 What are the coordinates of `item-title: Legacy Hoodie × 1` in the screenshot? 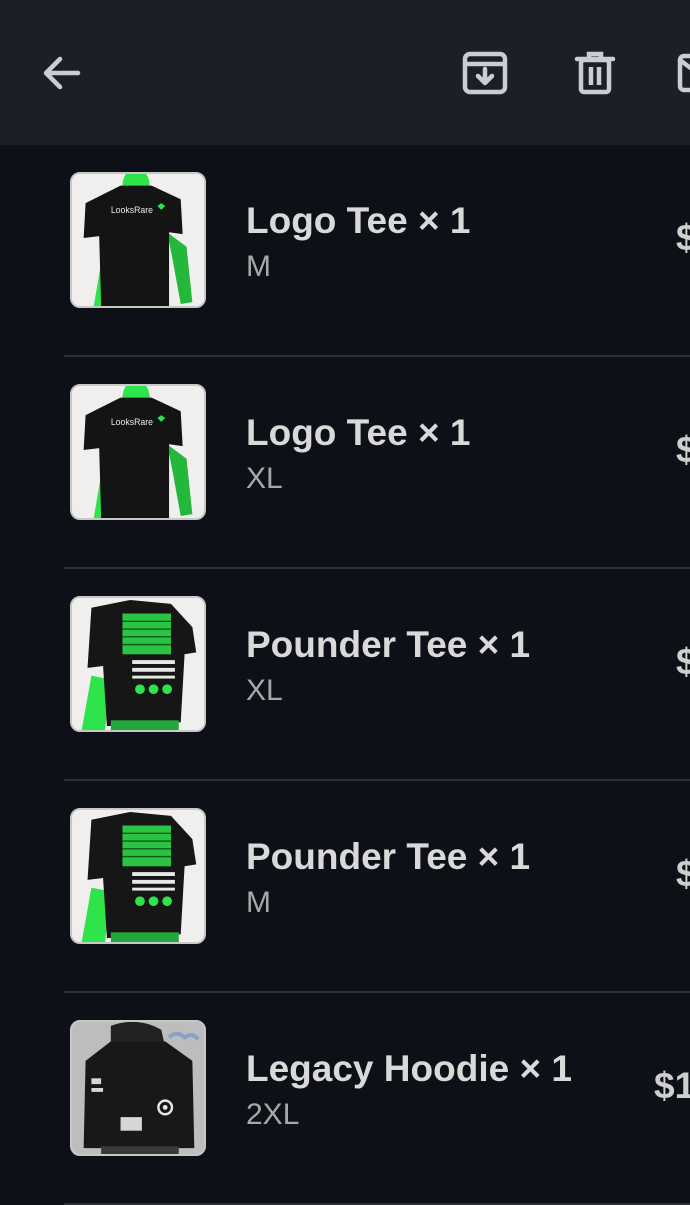 It's located at (409, 1068).